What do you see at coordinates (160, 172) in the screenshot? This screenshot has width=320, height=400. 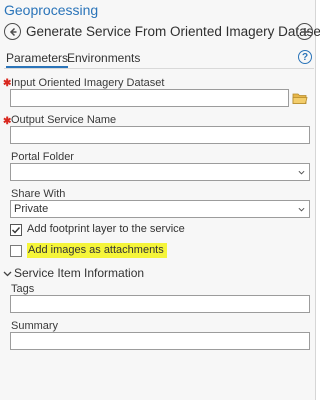 I see `portal-folder-select` at bounding box center [160, 172].